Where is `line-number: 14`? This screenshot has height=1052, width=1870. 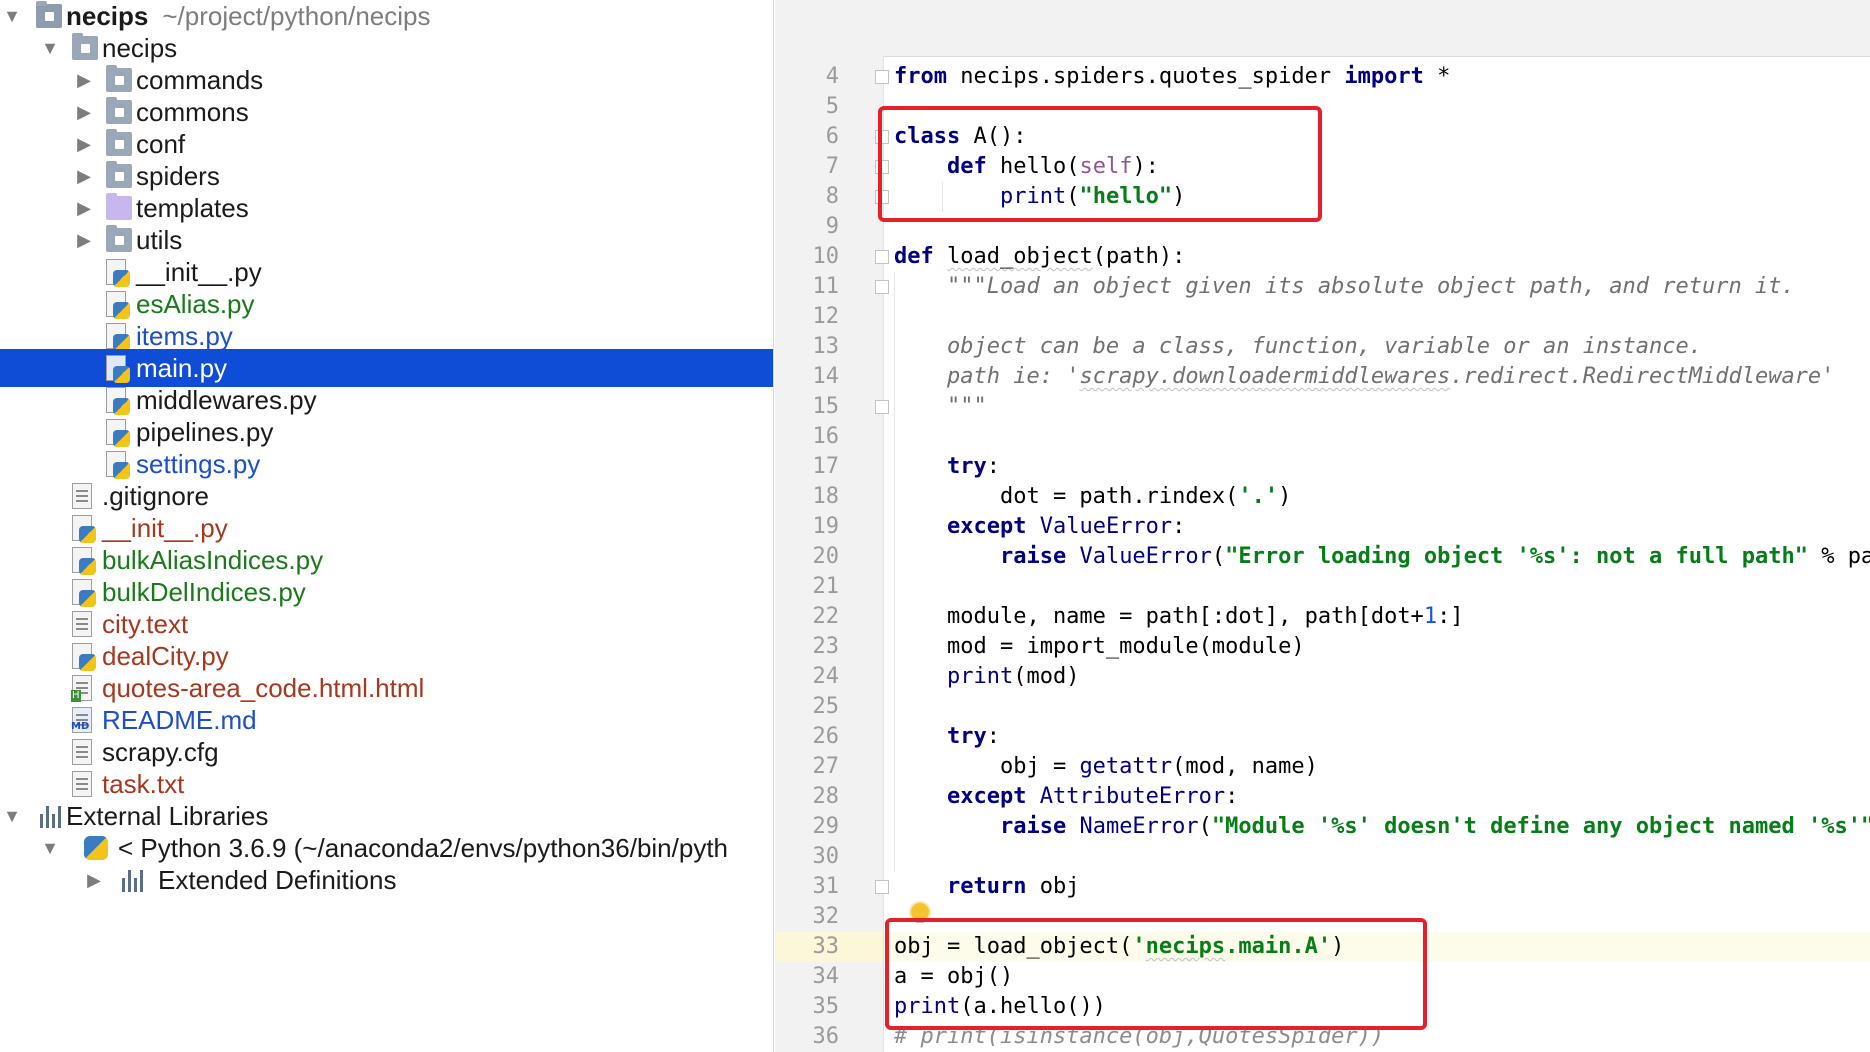
line-number: 14 is located at coordinates (826, 376).